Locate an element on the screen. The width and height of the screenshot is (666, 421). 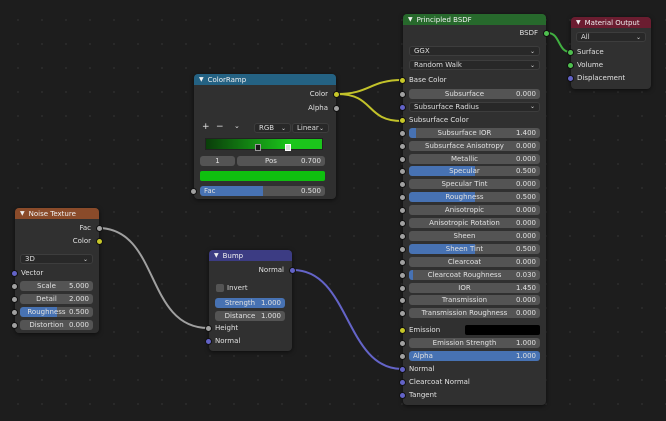
detail-field: Detail 2.000 is located at coordinates (56, 299).